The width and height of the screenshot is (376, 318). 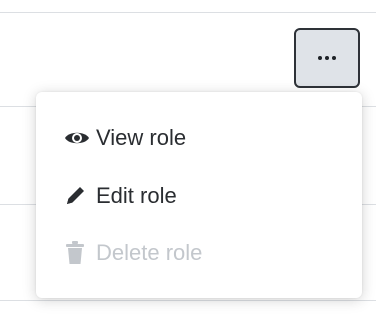 I want to click on trash-icon, so click(x=78, y=253).